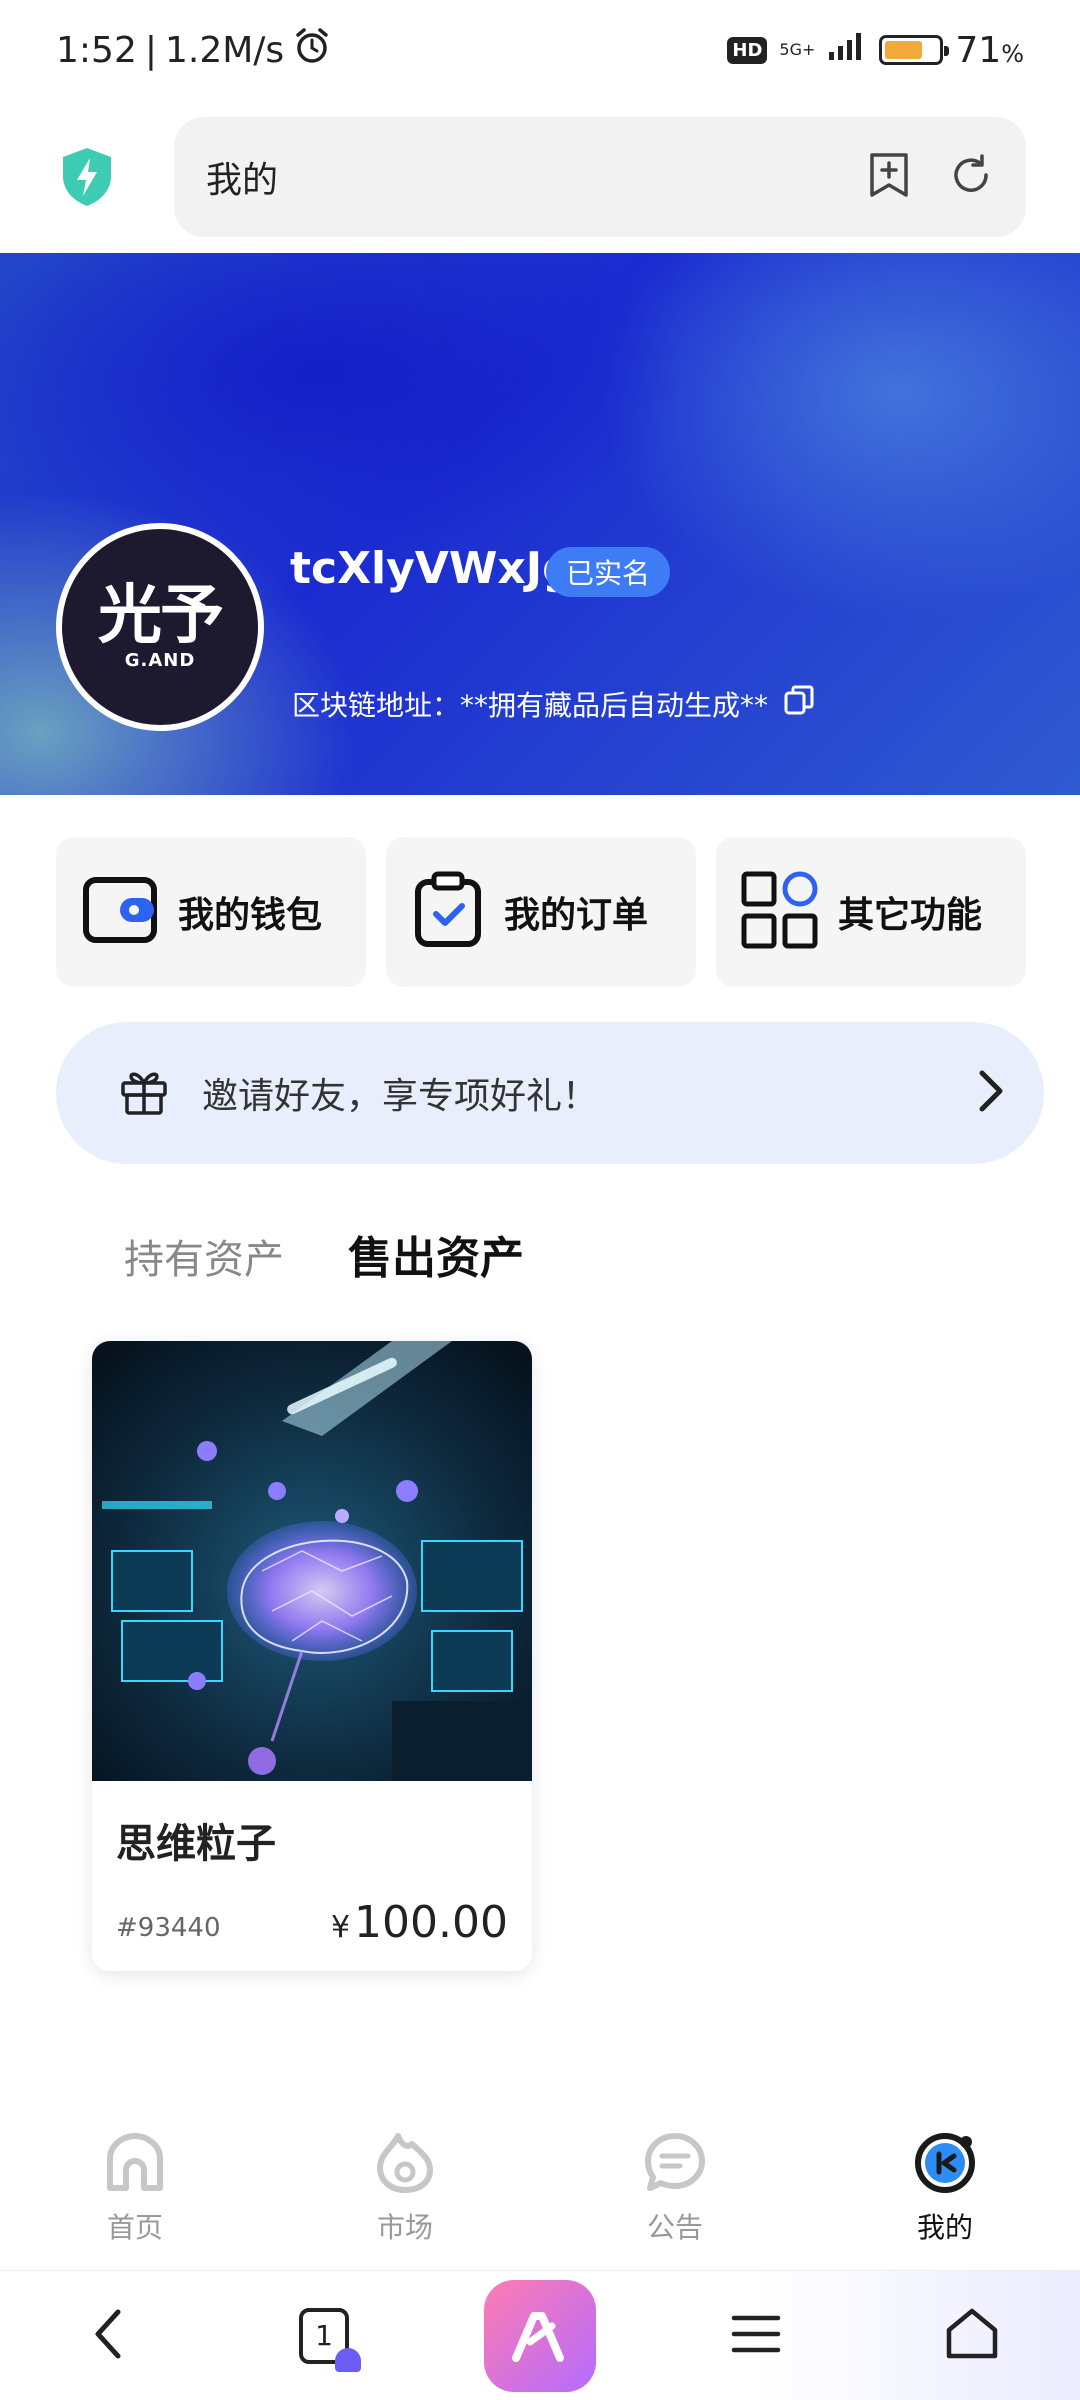  I want to click on asset-card: 思维粒子 #93440 ¥100.00, so click(312, 1656).